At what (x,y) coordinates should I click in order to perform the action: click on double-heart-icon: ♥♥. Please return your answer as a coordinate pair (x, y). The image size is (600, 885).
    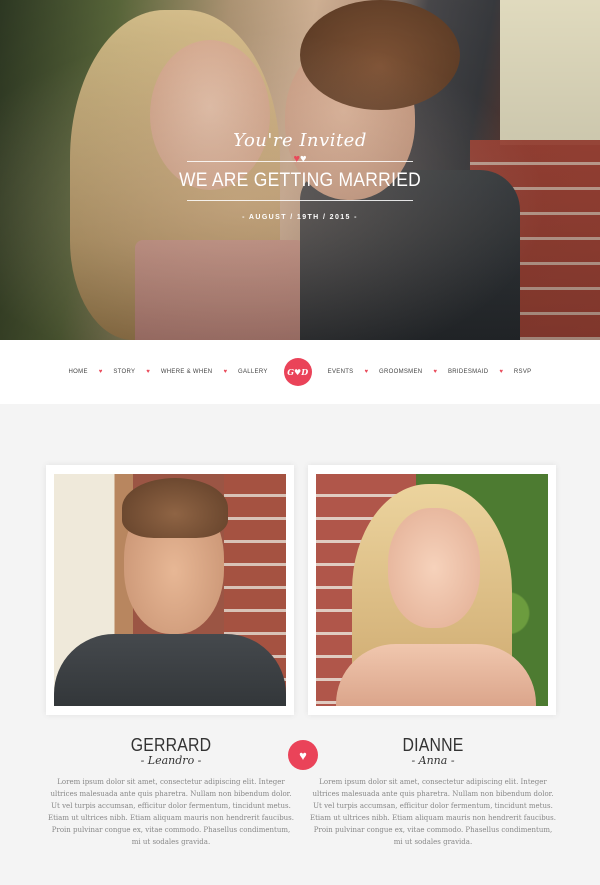
    Looking at the image, I should click on (300, 159).